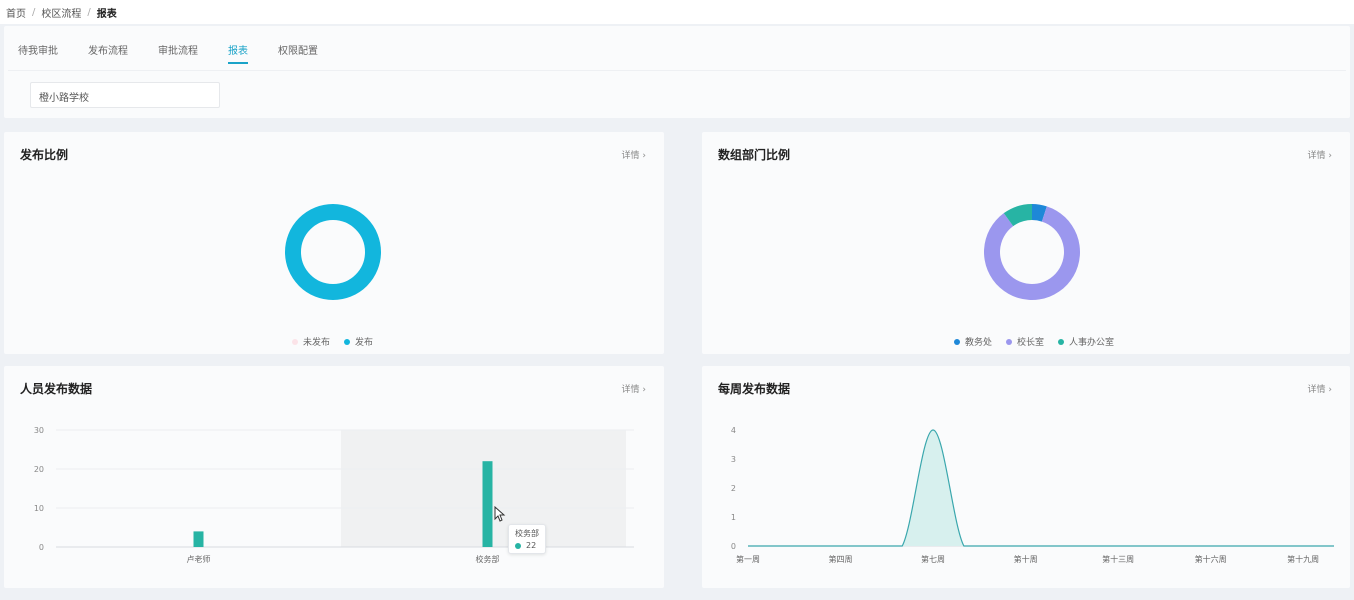  Describe the element at coordinates (841, 559) in the screenshot. I see `x-tick-label: 第四周` at that location.